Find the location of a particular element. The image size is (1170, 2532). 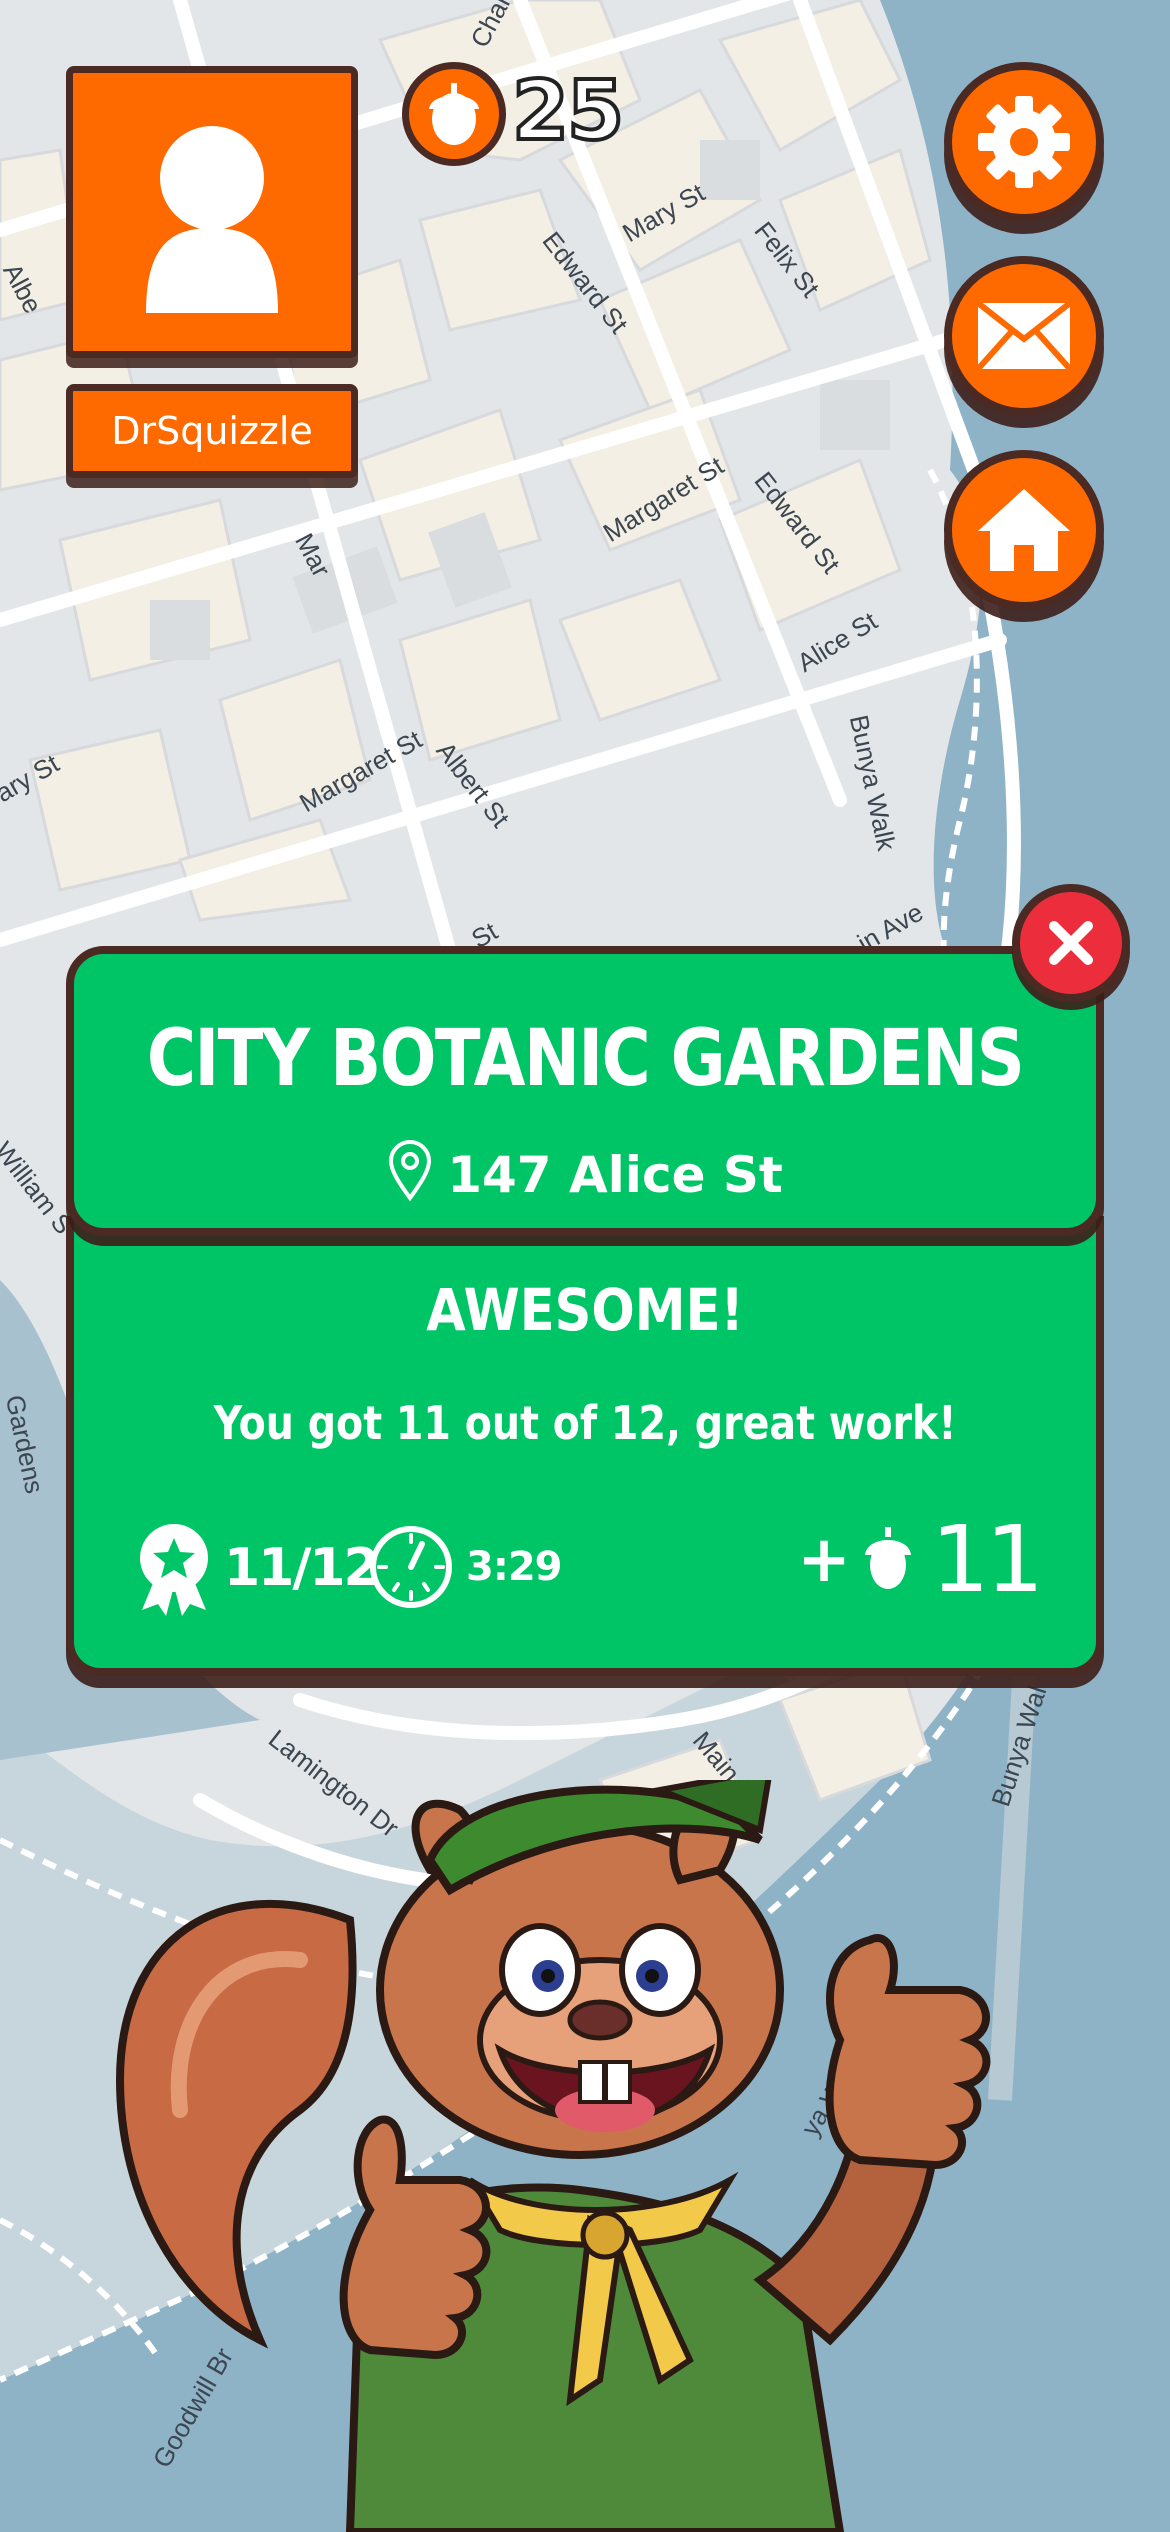

reward-plus-sign: + is located at coordinates (824, 1559).